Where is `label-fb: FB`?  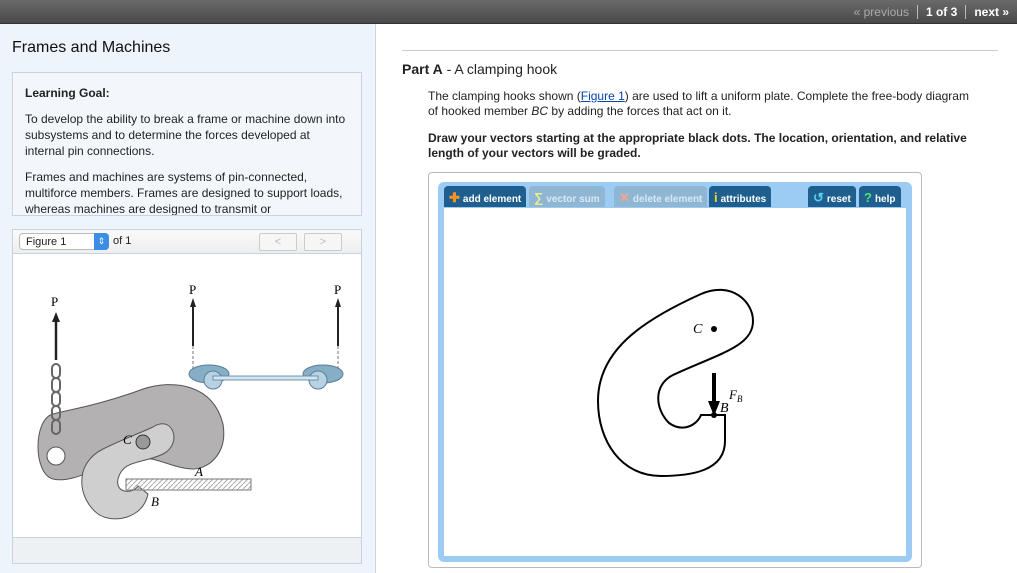 label-fb: FB is located at coordinates (735, 395).